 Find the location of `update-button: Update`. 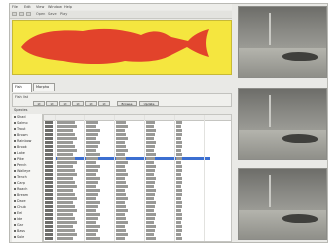

update-button: Update is located at coordinates (149, 103).